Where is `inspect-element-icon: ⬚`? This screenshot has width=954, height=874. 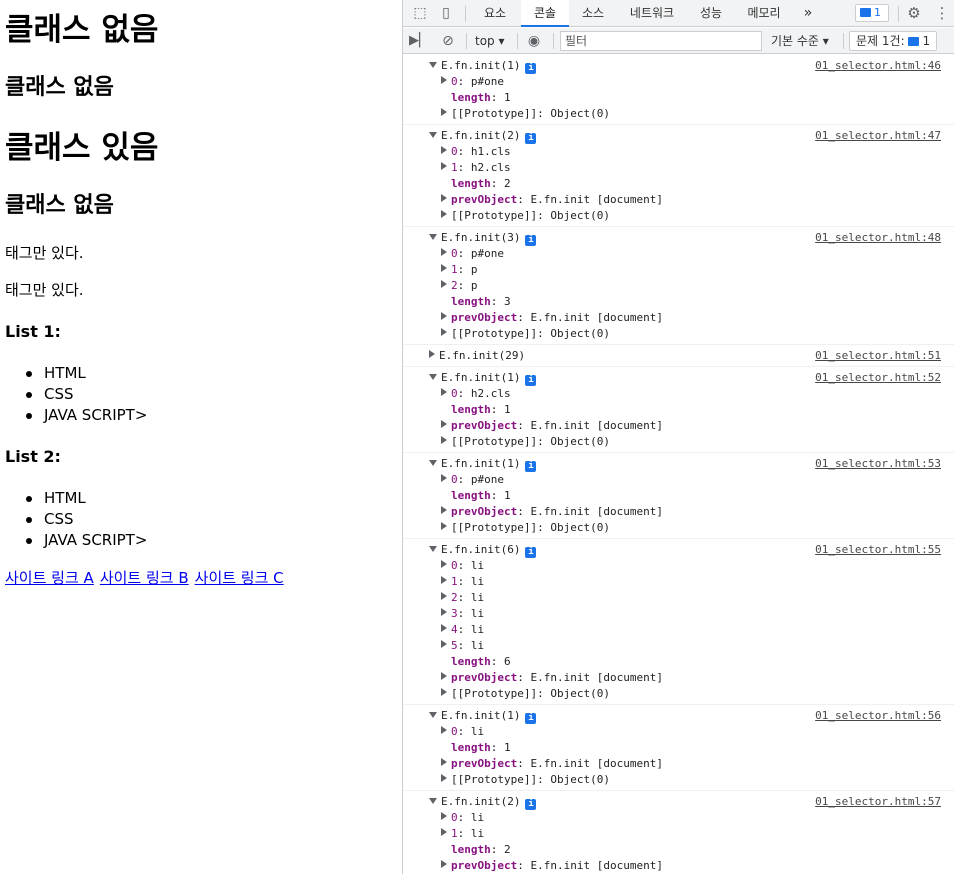 inspect-element-icon: ⬚ is located at coordinates (420, 13).